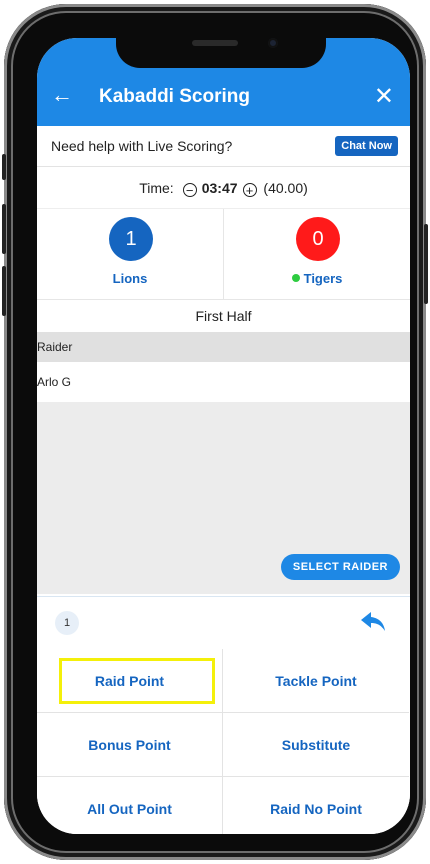  What do you see at coordinates (189, 190) in the screenshot?
I see `minus-circle-icon: −` at bounding box center [189, 190].